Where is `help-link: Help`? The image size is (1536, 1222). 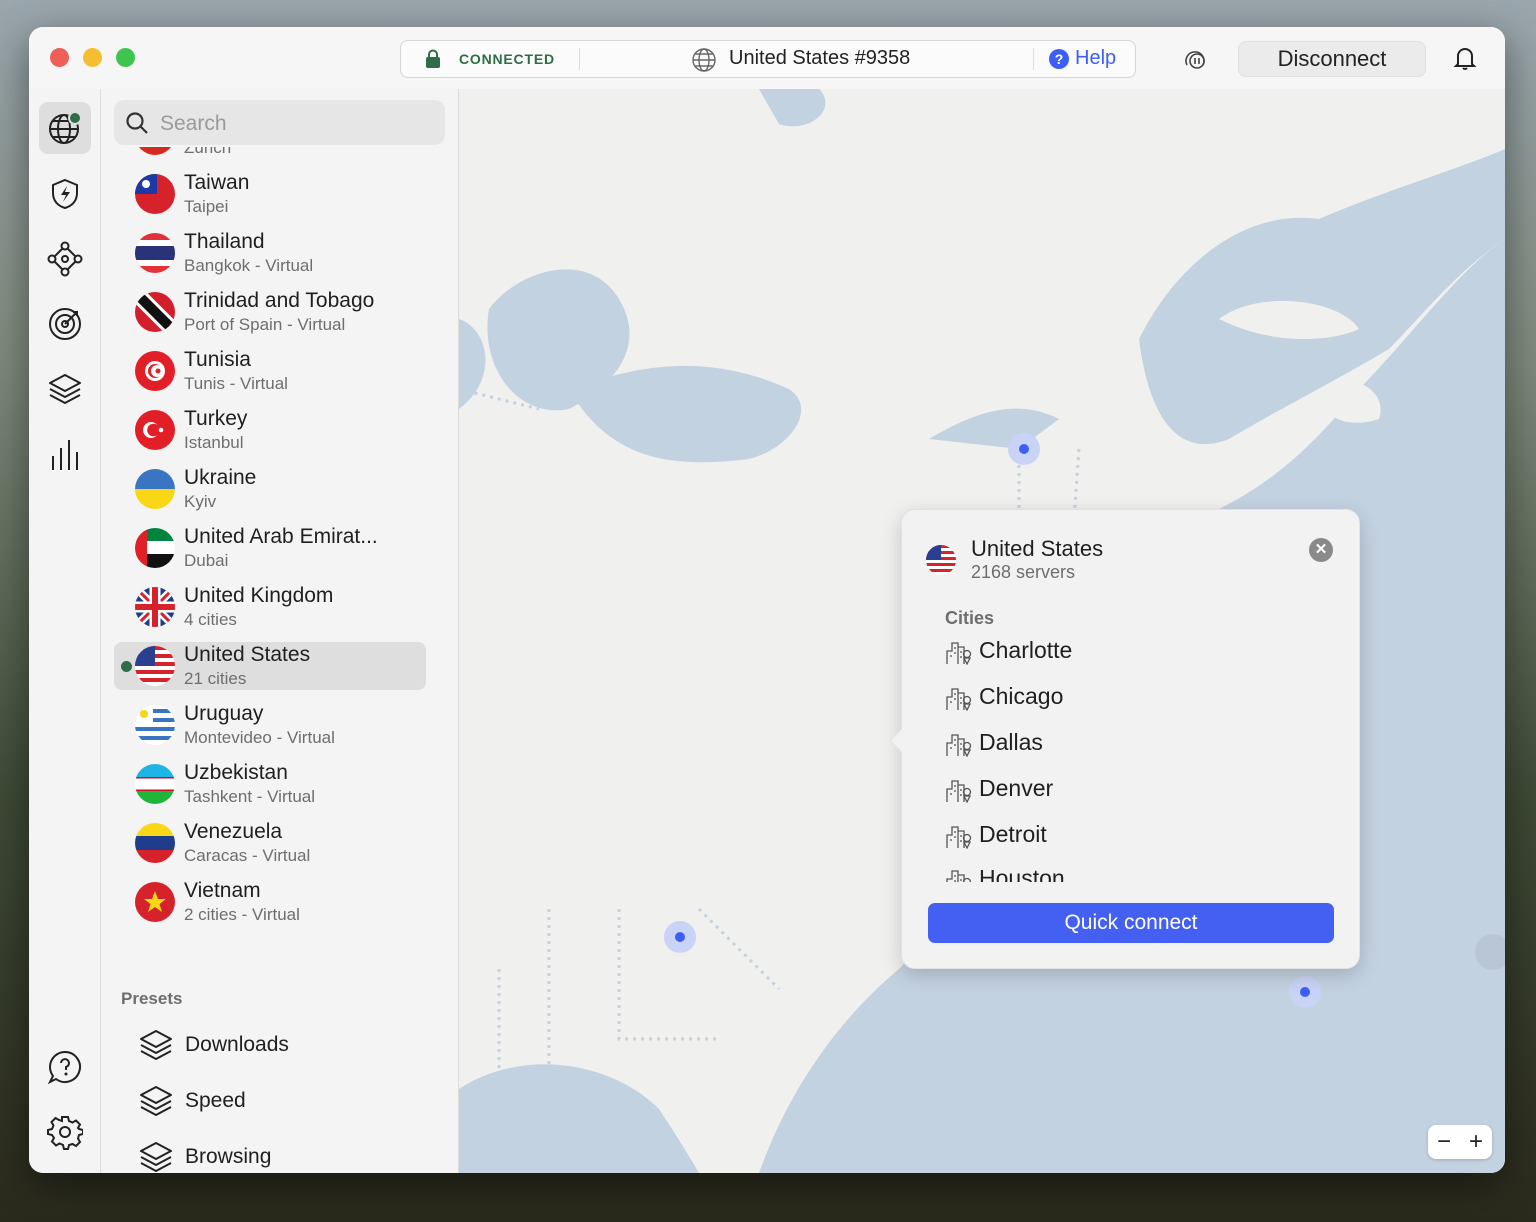 help-link: Help is located at coordinates (1095, 58).